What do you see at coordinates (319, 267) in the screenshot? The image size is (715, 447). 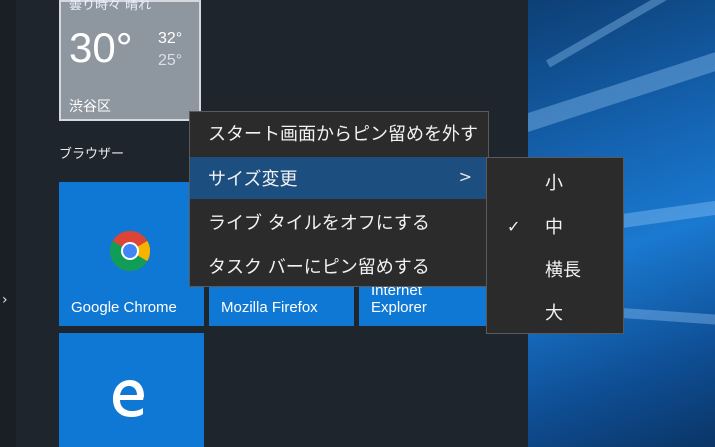 I see `menu-item-label: タスク バーにピン留めする` at bounding box center [319, 267].